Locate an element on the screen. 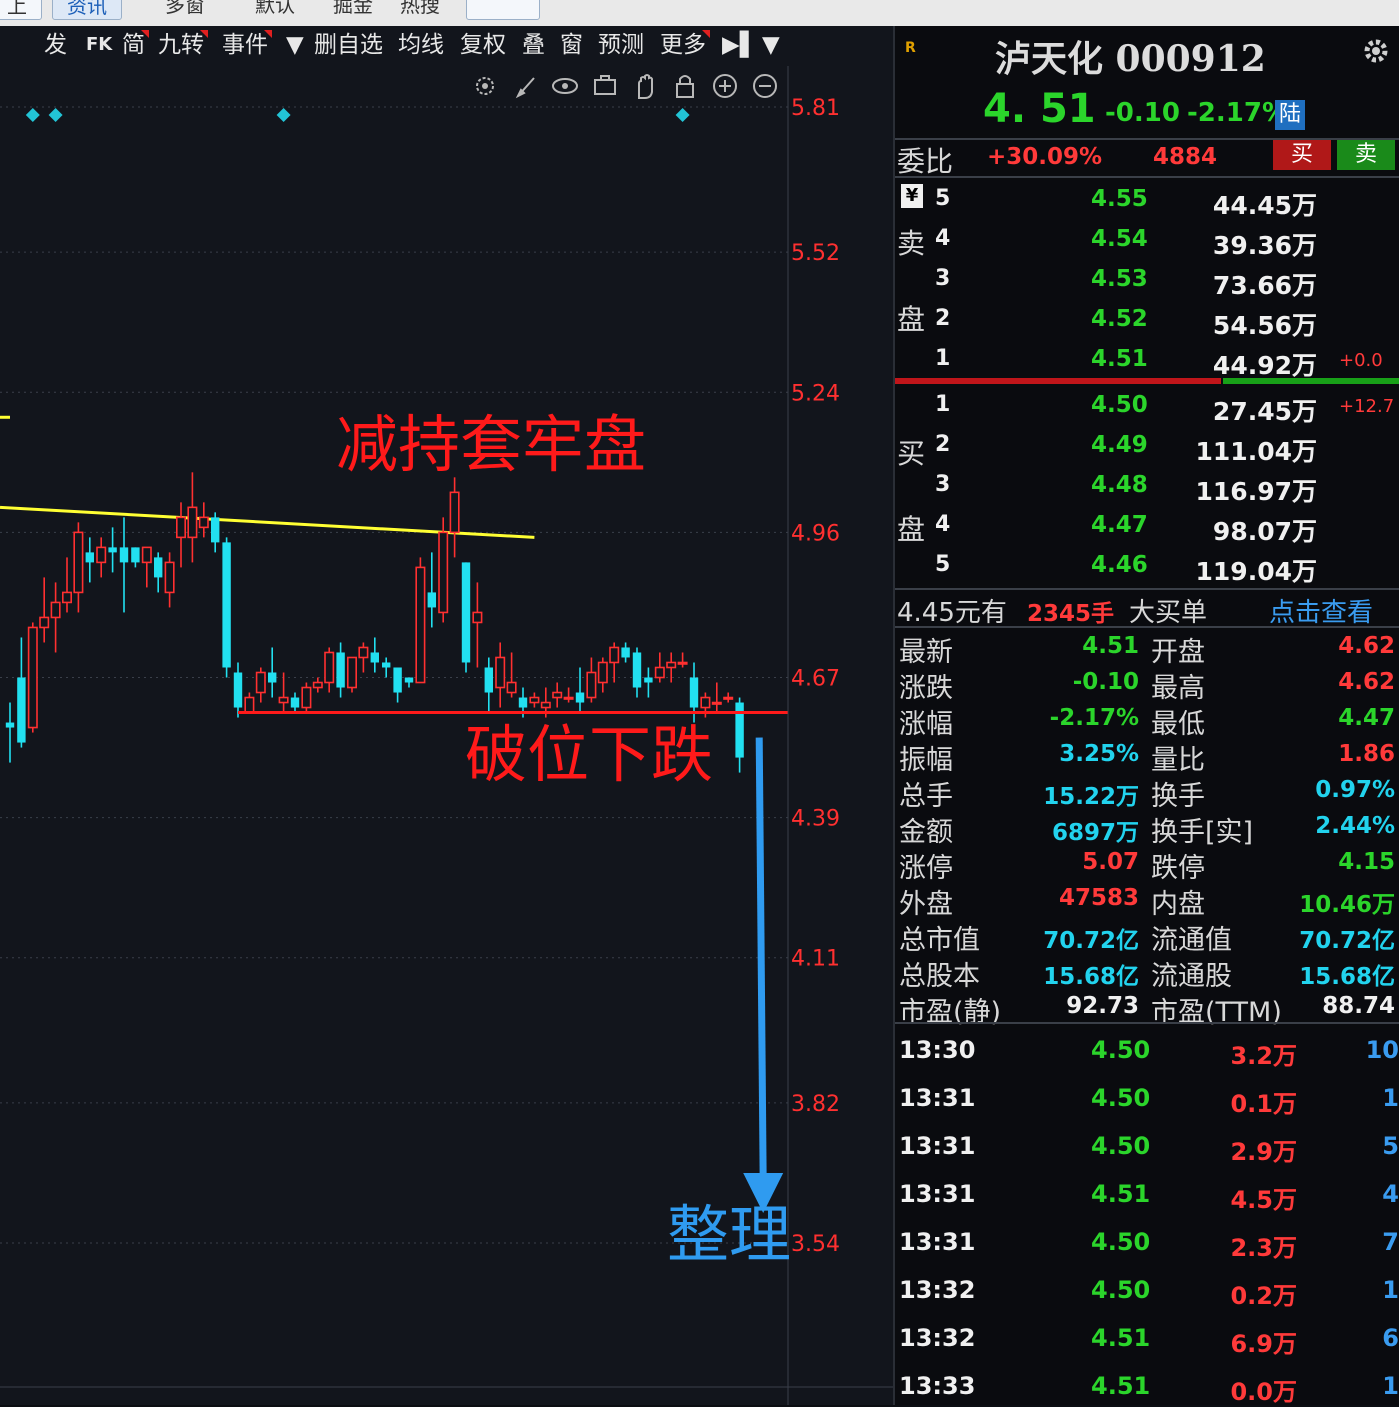 The width and height of the screenshot is (1399, 1407). stat-value: -2.17% is located at coordinates (1094, 718).